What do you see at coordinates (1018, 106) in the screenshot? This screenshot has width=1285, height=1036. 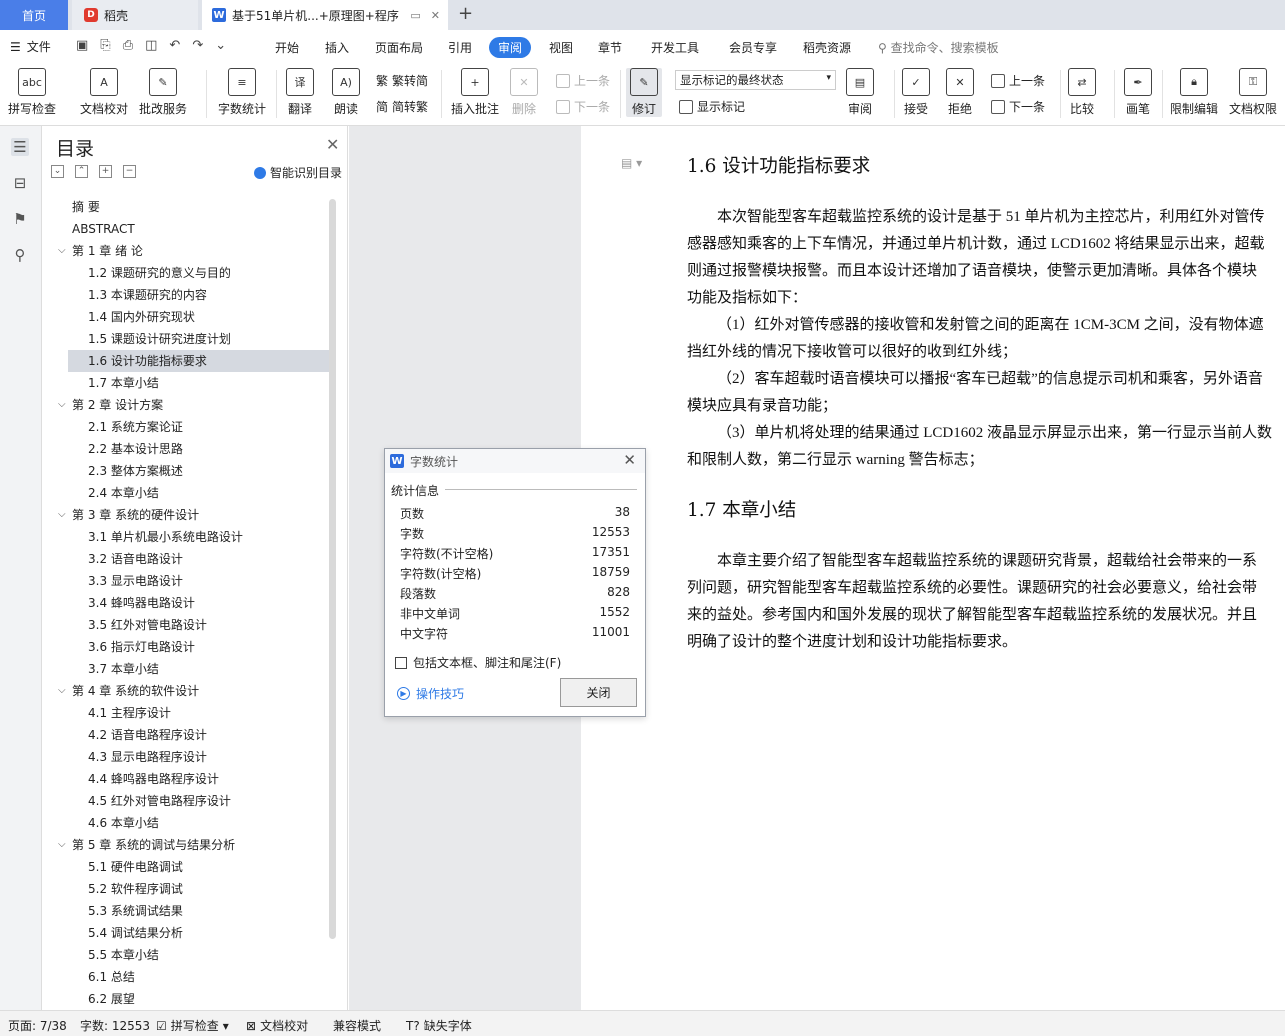 I see `next-change-button: 下一条` at bounding box center [1018, 106].